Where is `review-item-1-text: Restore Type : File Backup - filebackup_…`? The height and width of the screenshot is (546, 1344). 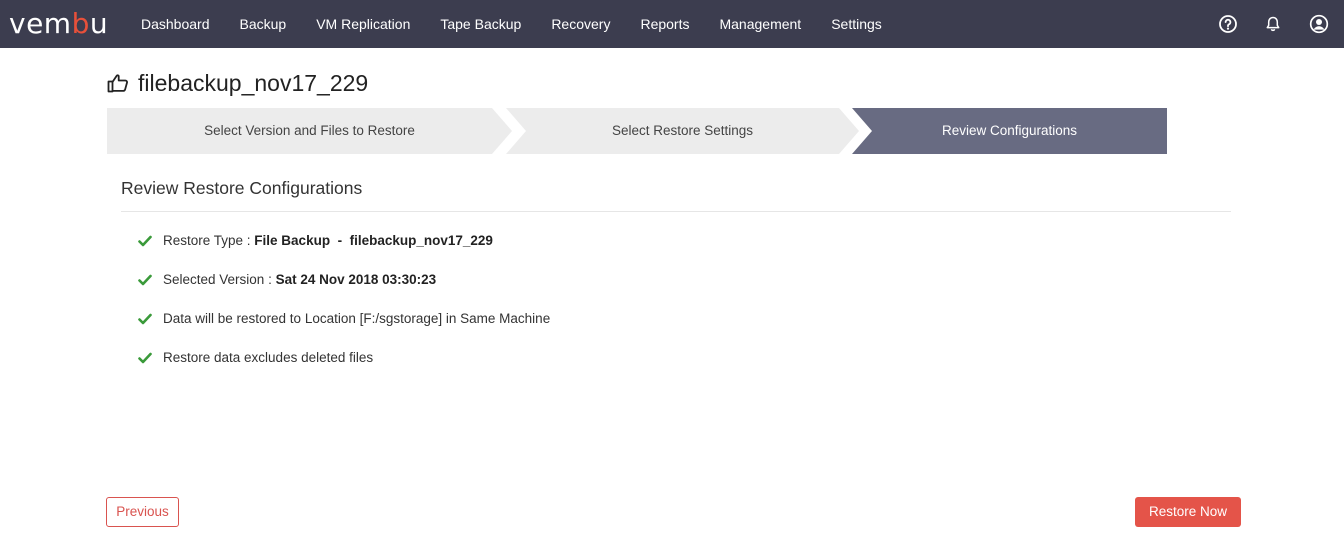
review-item-1-text: Restore Type : File Backup - filebackup_… is located at coordinates (328, 241).